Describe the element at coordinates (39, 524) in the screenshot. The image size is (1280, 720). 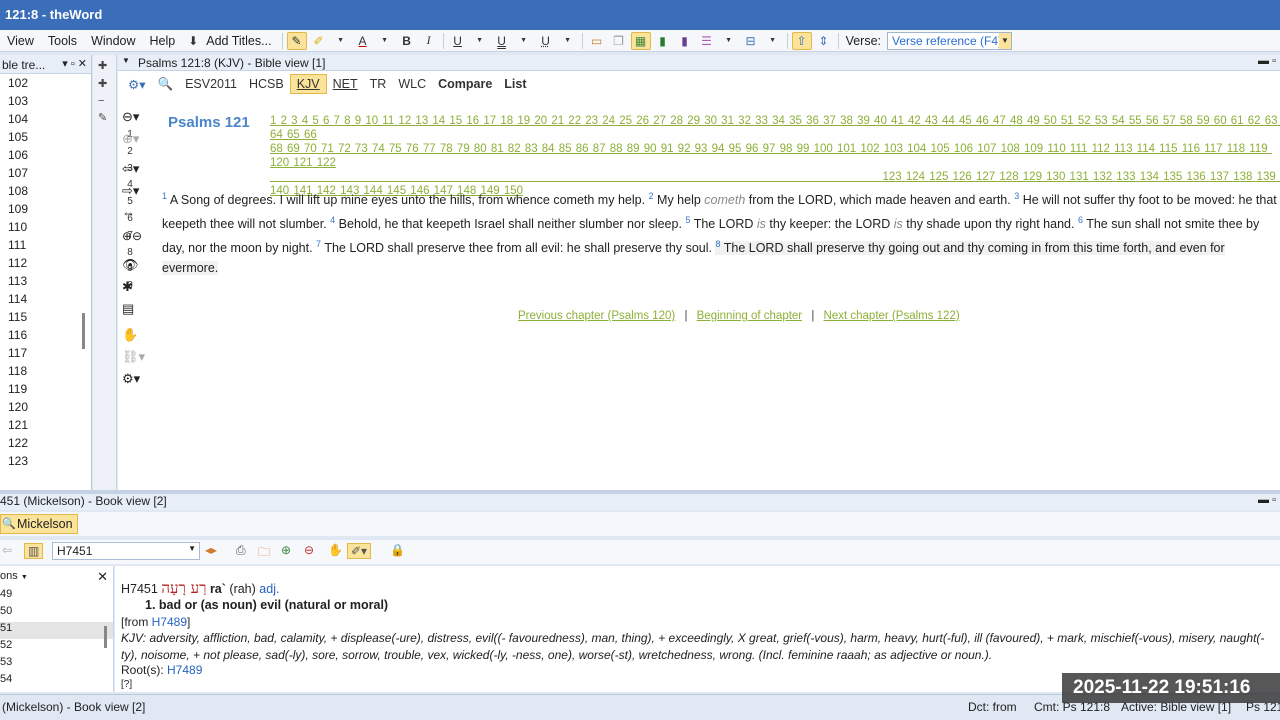
I see `tab-mickelson: 🔍 Mickelson` at that location.